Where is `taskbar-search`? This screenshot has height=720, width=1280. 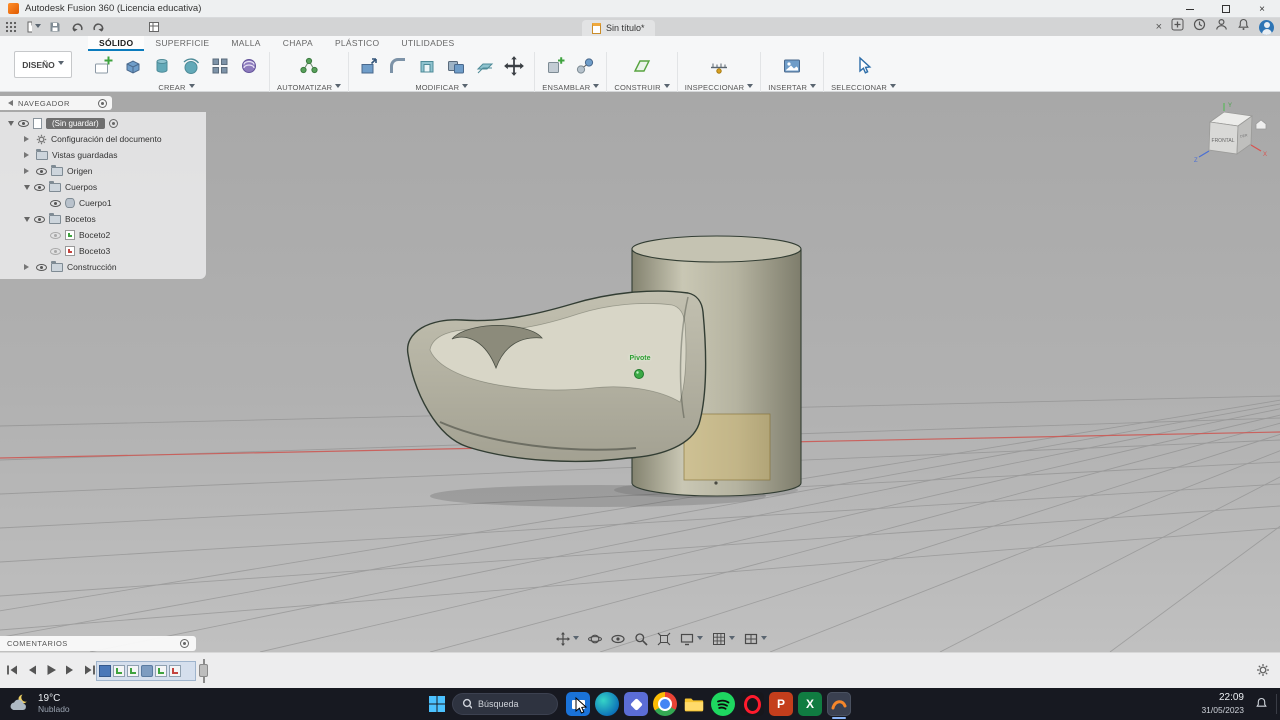
taskbar-search is located at coordinates (505, 704).